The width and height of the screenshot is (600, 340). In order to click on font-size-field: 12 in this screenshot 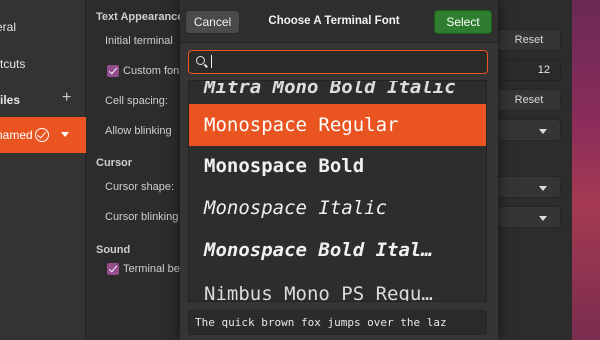, I will do `click(529, 70)`.